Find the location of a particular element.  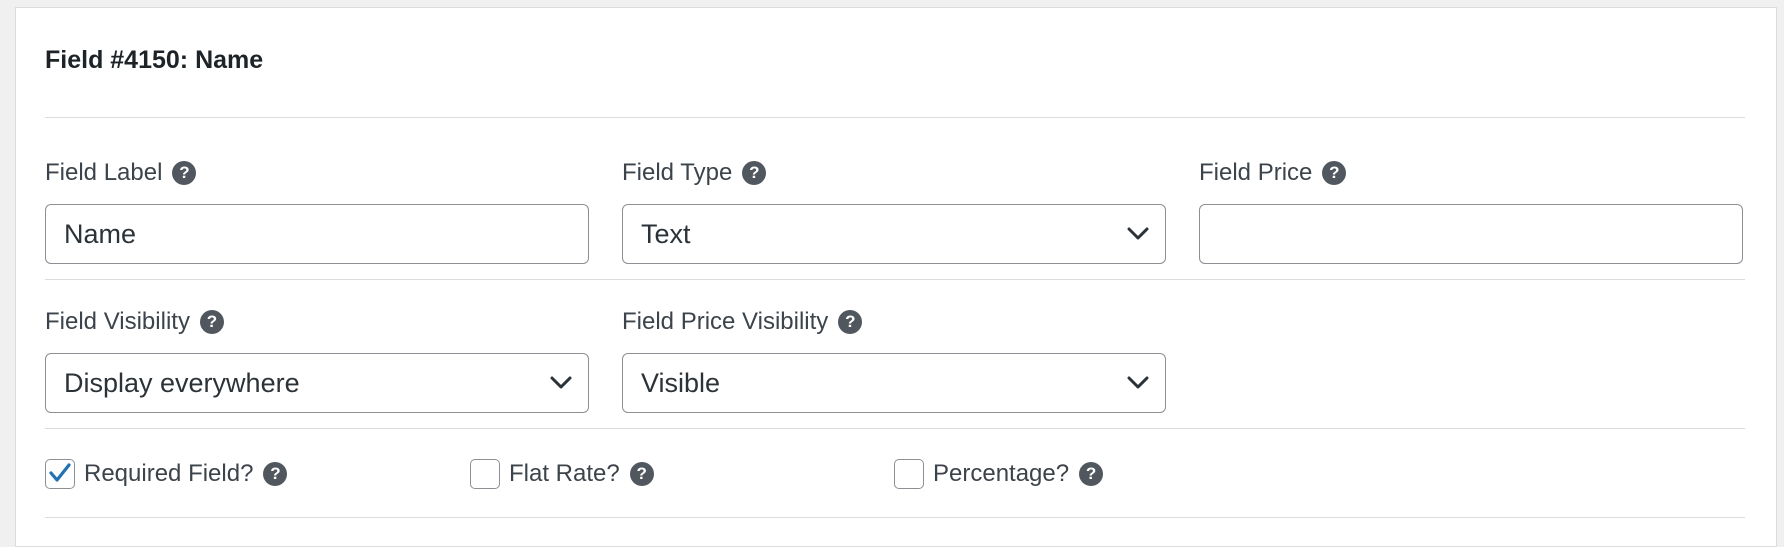

field-price-group: Field Price ? is located at coordinates (1471, 211).